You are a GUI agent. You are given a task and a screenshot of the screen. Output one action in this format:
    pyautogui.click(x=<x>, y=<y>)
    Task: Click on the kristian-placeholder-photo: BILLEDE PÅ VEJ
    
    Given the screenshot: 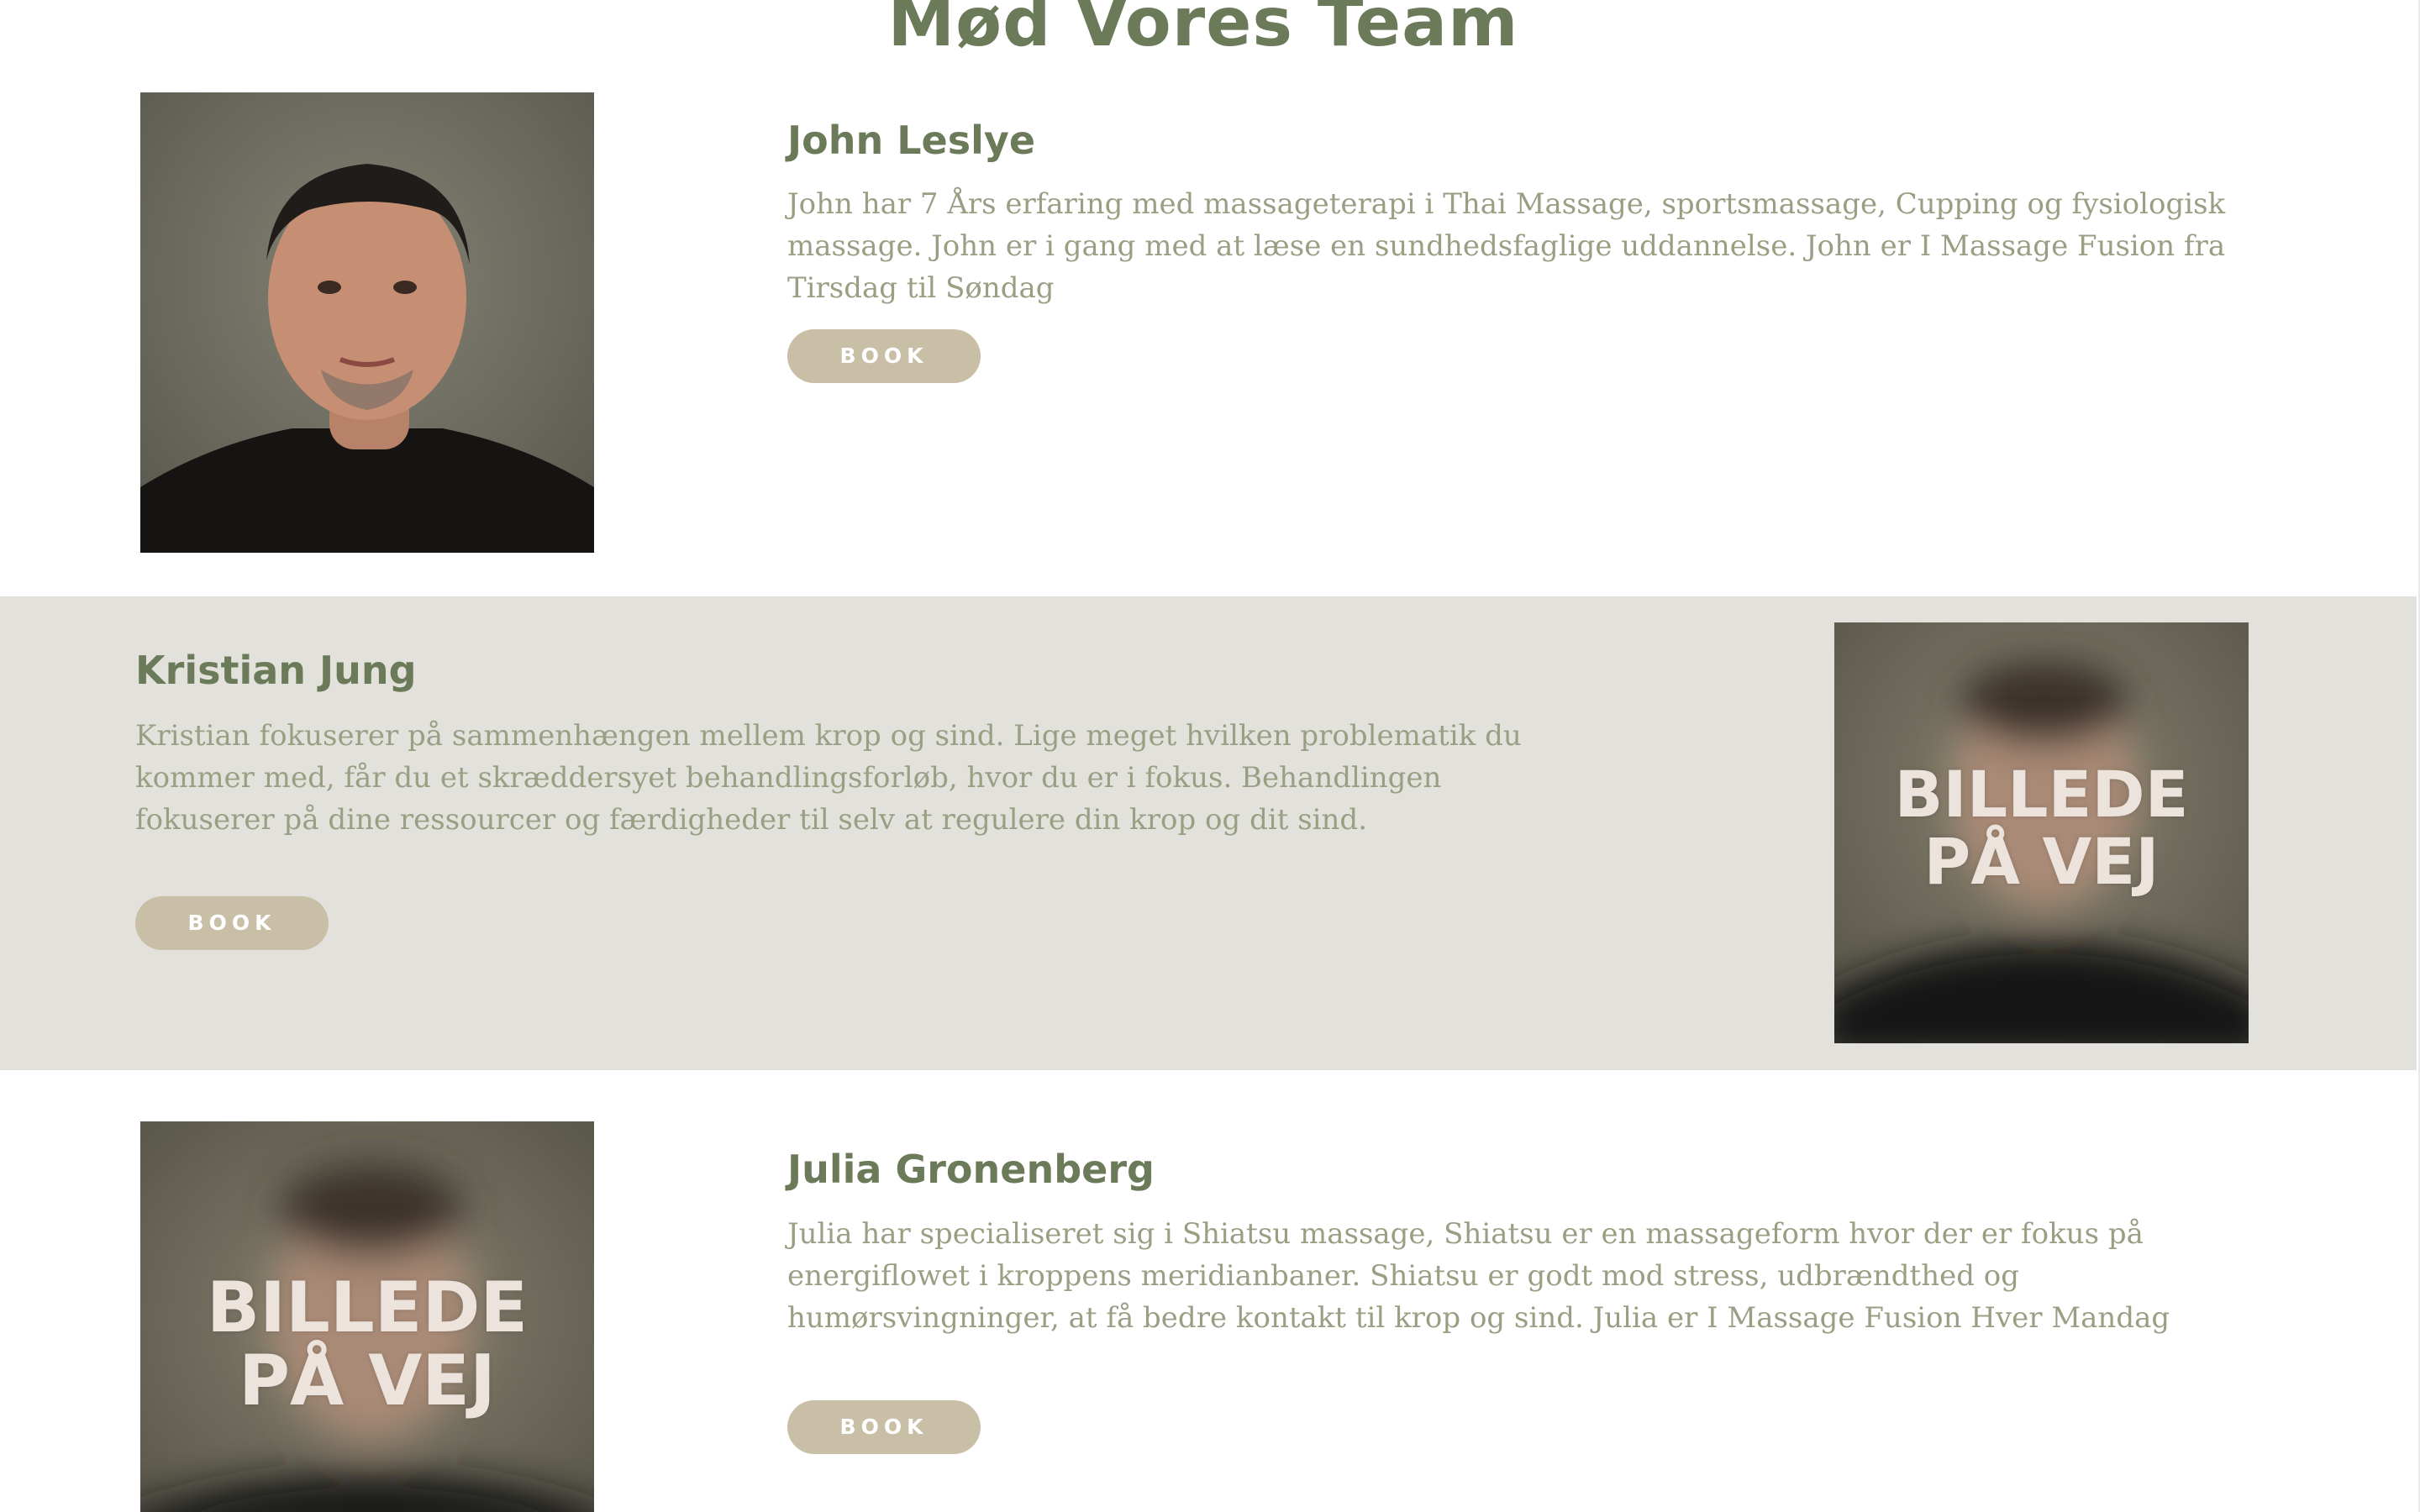 What is the action you would take?
    pyautogui.click(x=2042, y=832)
    